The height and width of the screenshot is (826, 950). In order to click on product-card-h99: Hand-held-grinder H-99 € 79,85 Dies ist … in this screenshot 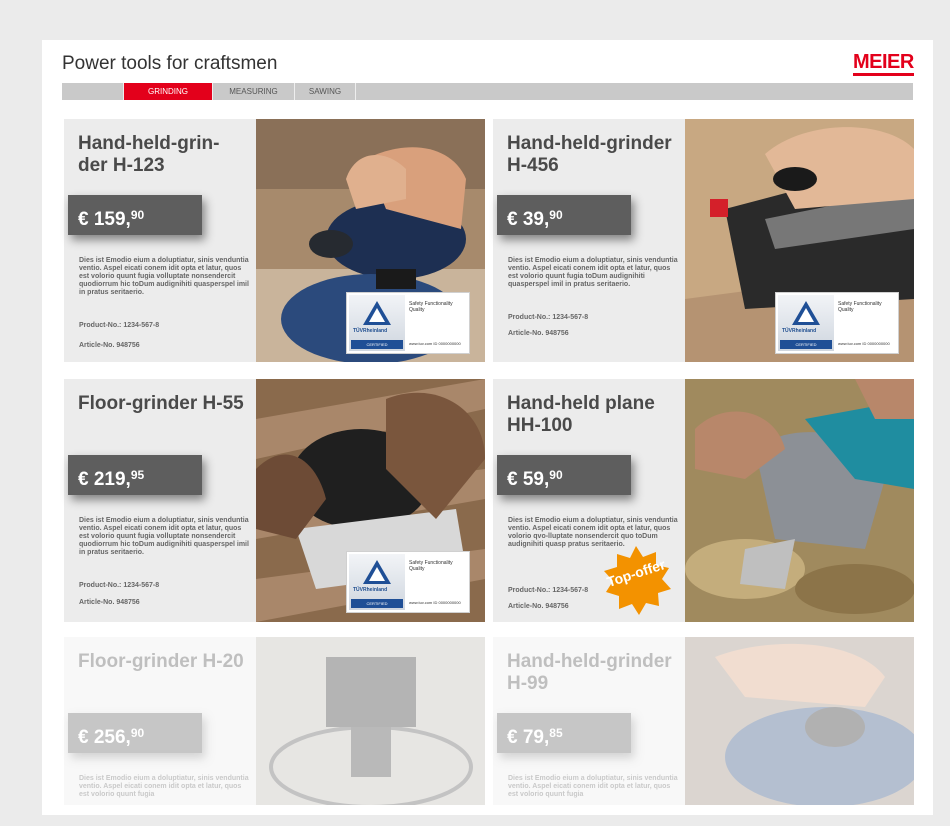, I will do `click(703, 721)`.